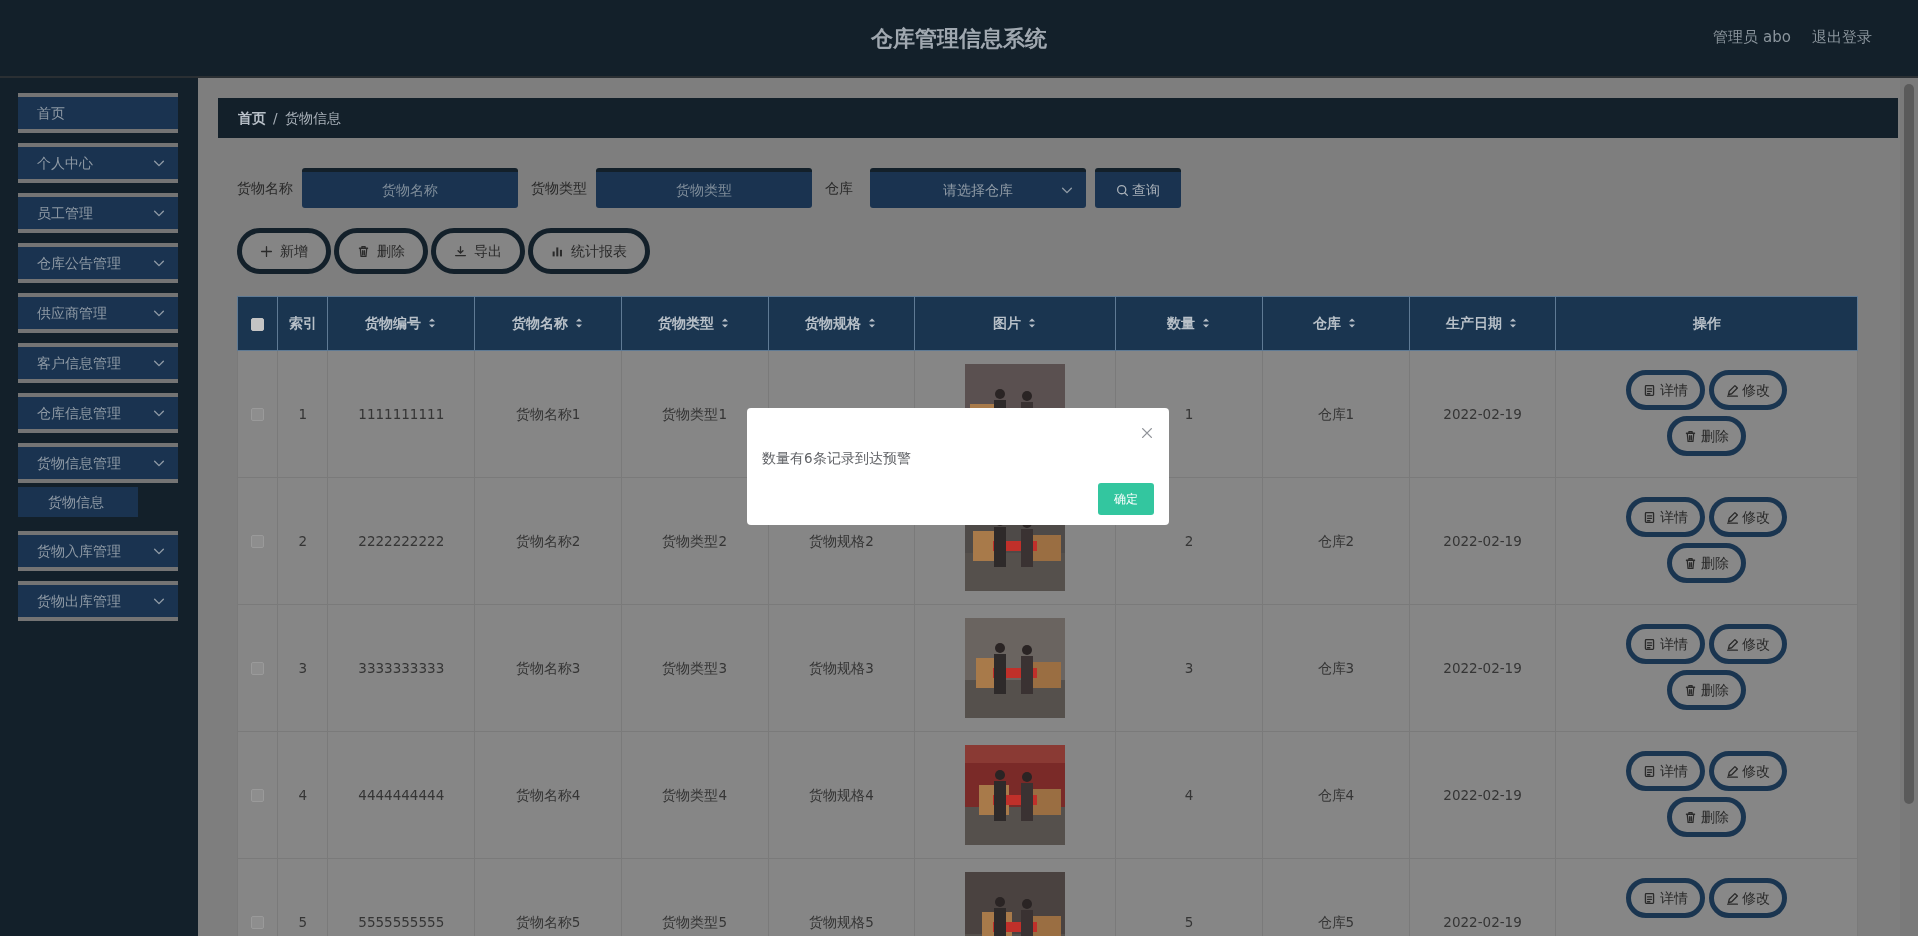  I want to click on bar-chart-icon, so click(557, 251).